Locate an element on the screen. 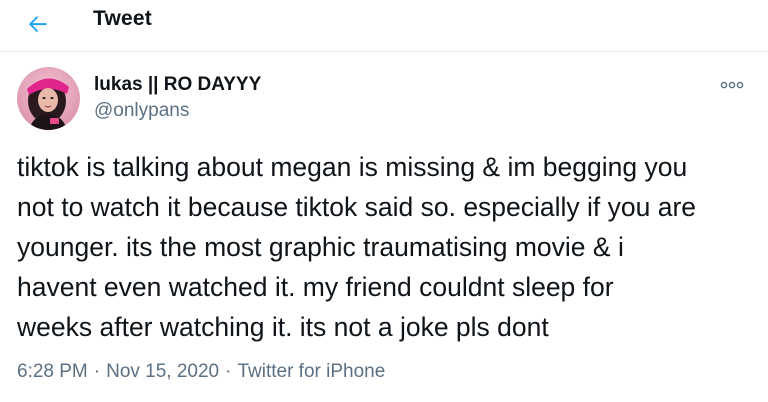 This screenshot has height=402, width=768. avatar is located at coordinates (48, 98).